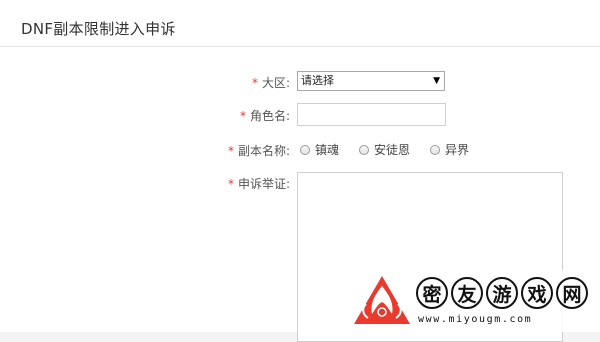 The width and height of the screenshot is (600, 342). What do you see at coordinates (269, 116) in the screenshot?
I see `role-name-label: 角色名:` at bounding box center [269, 116].